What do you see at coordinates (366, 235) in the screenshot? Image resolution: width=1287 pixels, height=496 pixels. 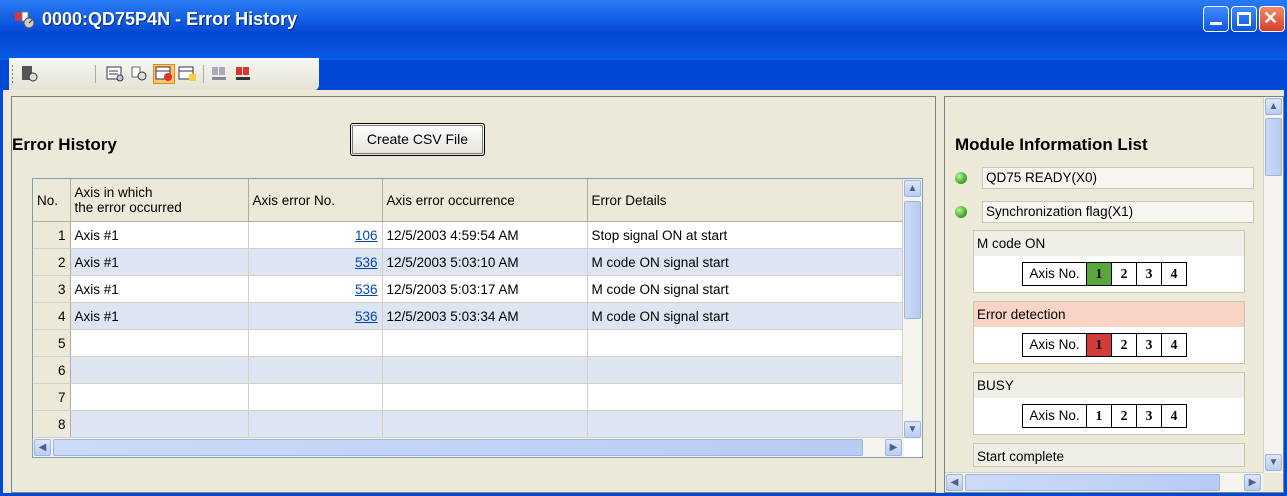 I see `error-code-link: 106` at bounding box center [366, 235].